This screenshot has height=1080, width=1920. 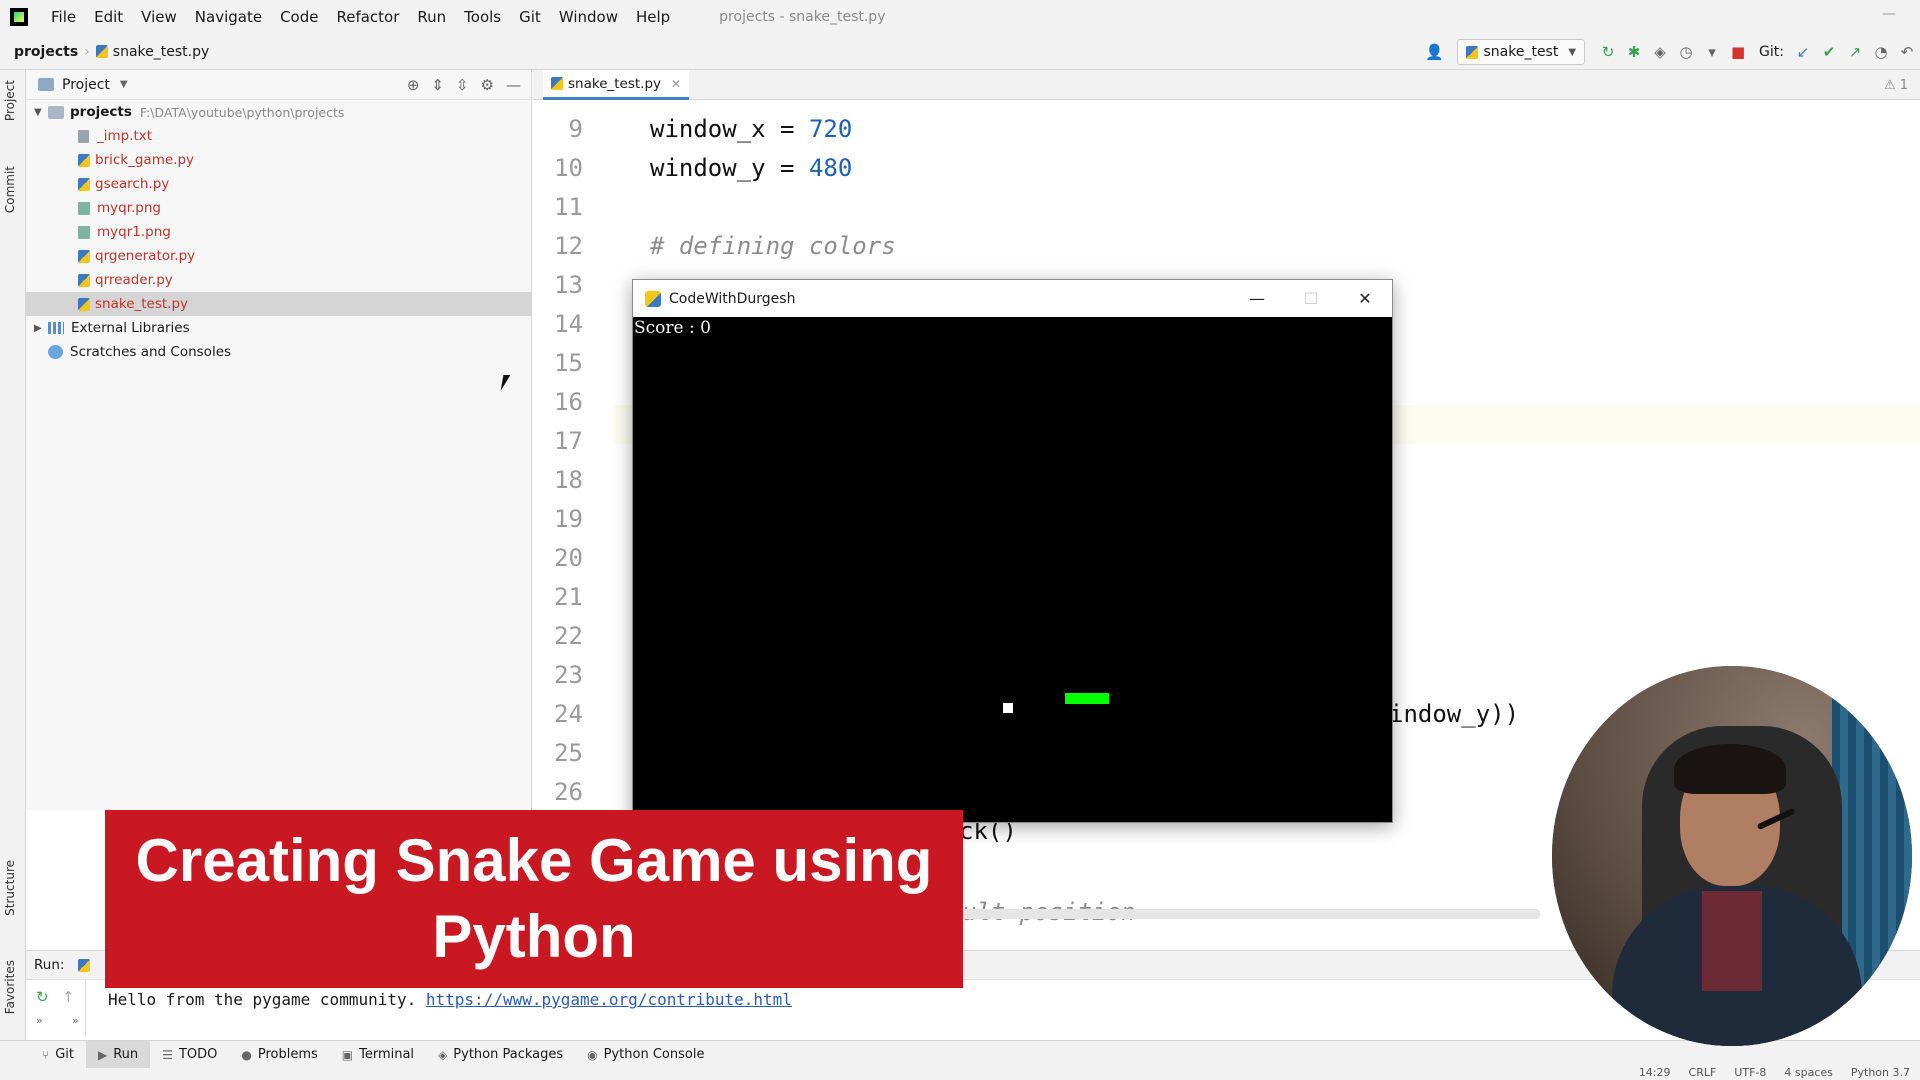 What do you see at coordinates (279, 232) in the screenshot?
I see `tree-item-file: myqr1.png` at bounding box center [279, 232].